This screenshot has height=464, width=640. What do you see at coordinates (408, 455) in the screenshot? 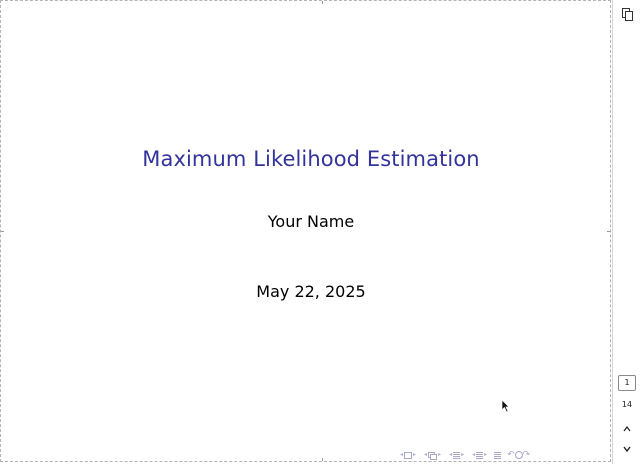
I see `slide-nav-icon: ◂ ▸` at bounding box center [408, 455].